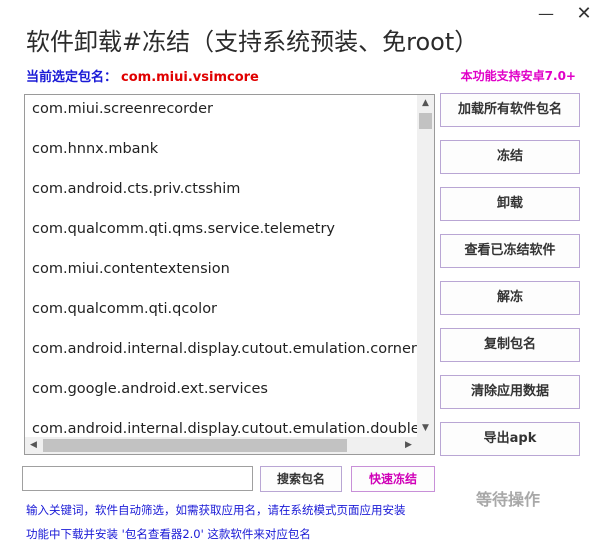 The image size is (603, 554). I want to click on scroll-left-icon: ◀, so click(33, 445).